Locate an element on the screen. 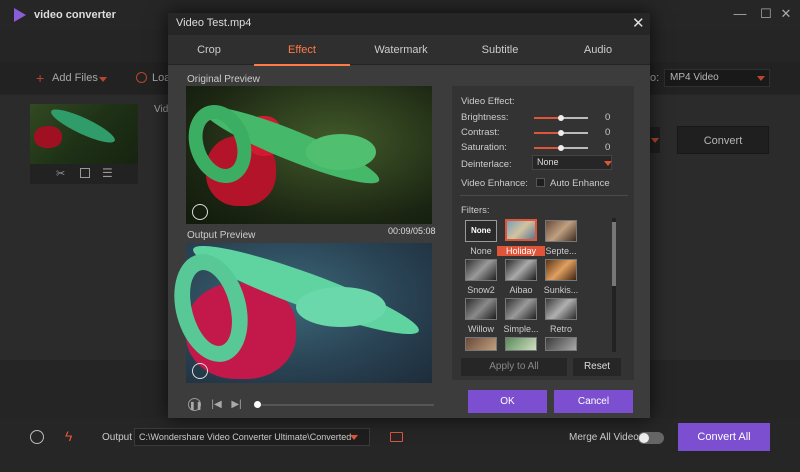 The height and width of the screenshot is (472, 800). apply-to-all-button: Apply to All is located at coordinates (514, 367).